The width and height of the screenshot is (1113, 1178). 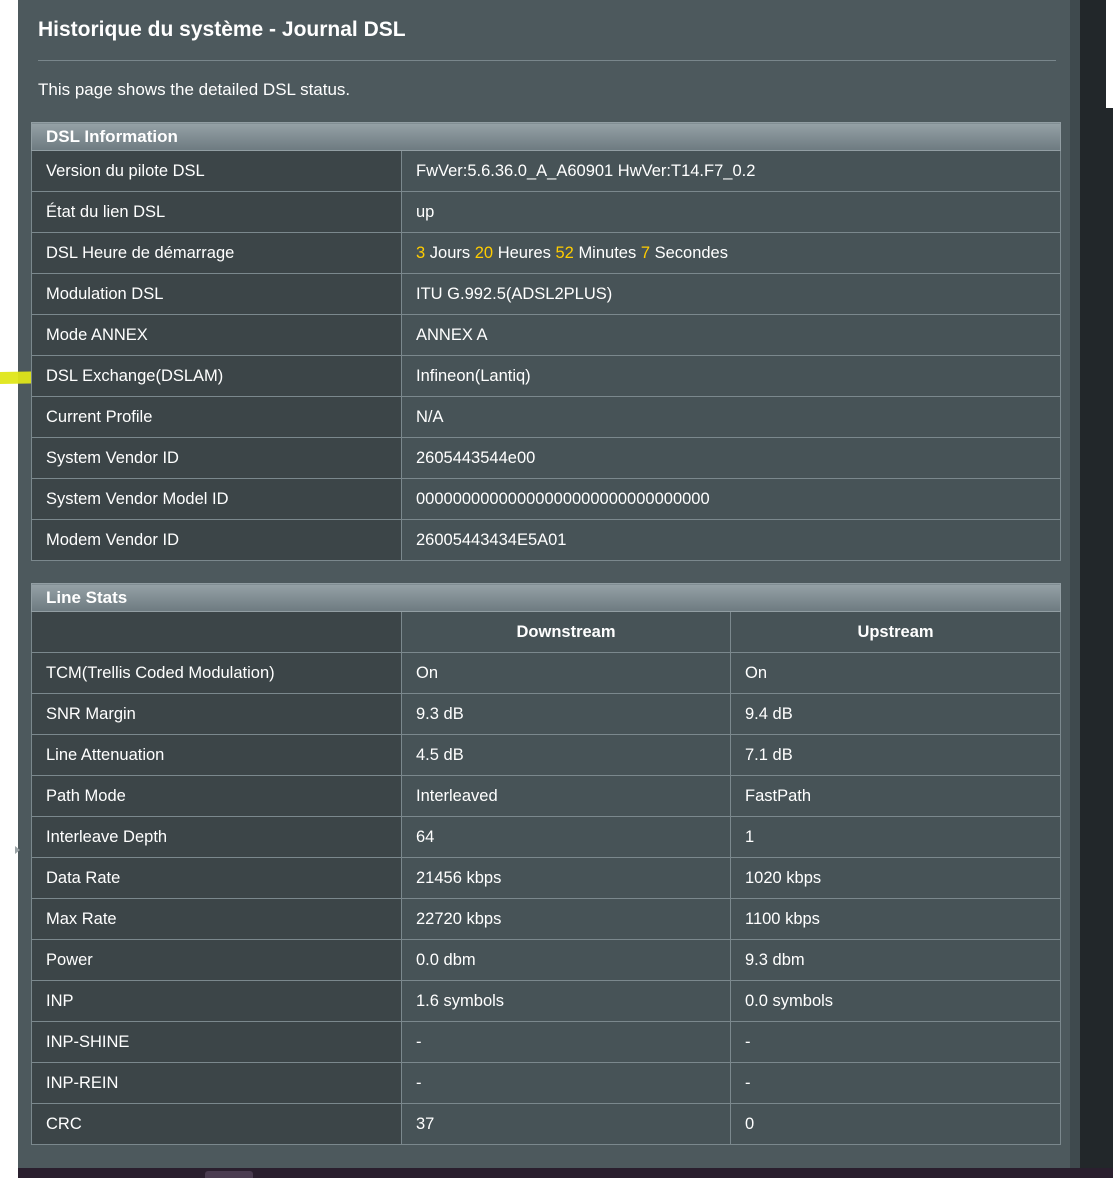 I want to click on uptime-minutes-unit: Minutes, so click(x=607, y=252).